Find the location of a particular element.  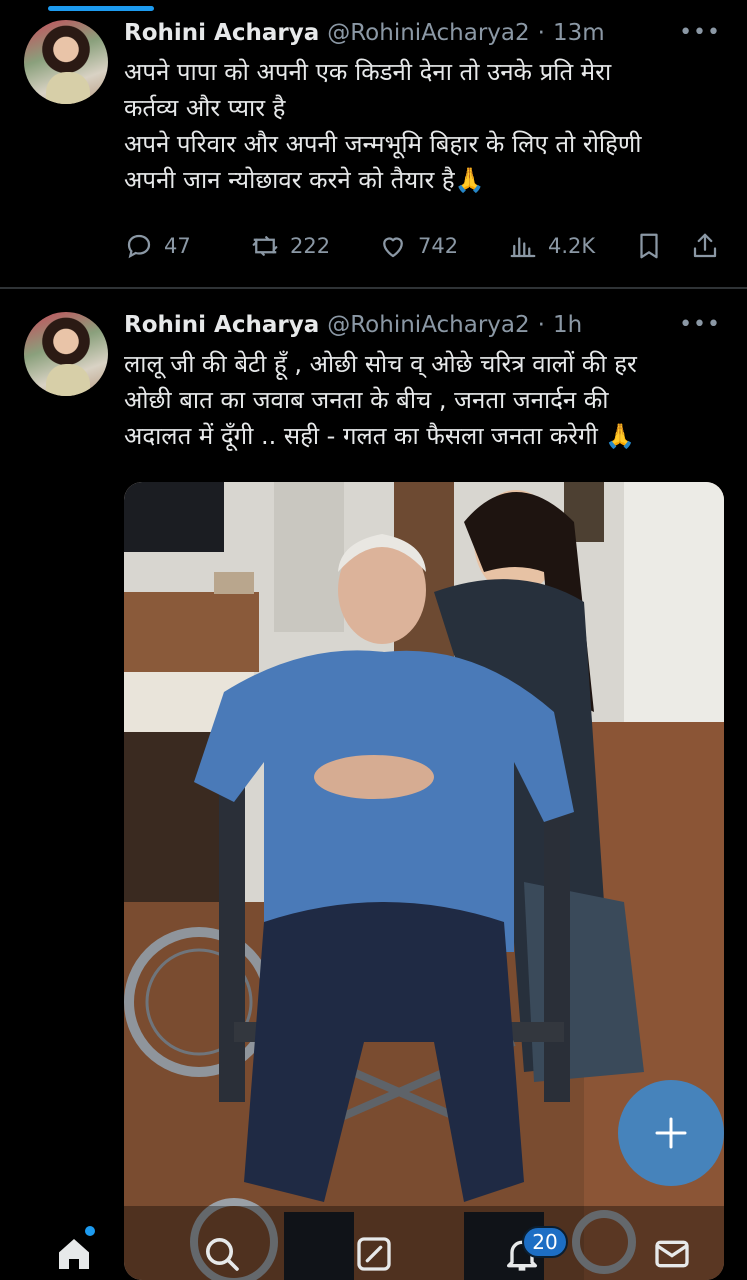

compose-icon is located at coordinates (671, 1133).